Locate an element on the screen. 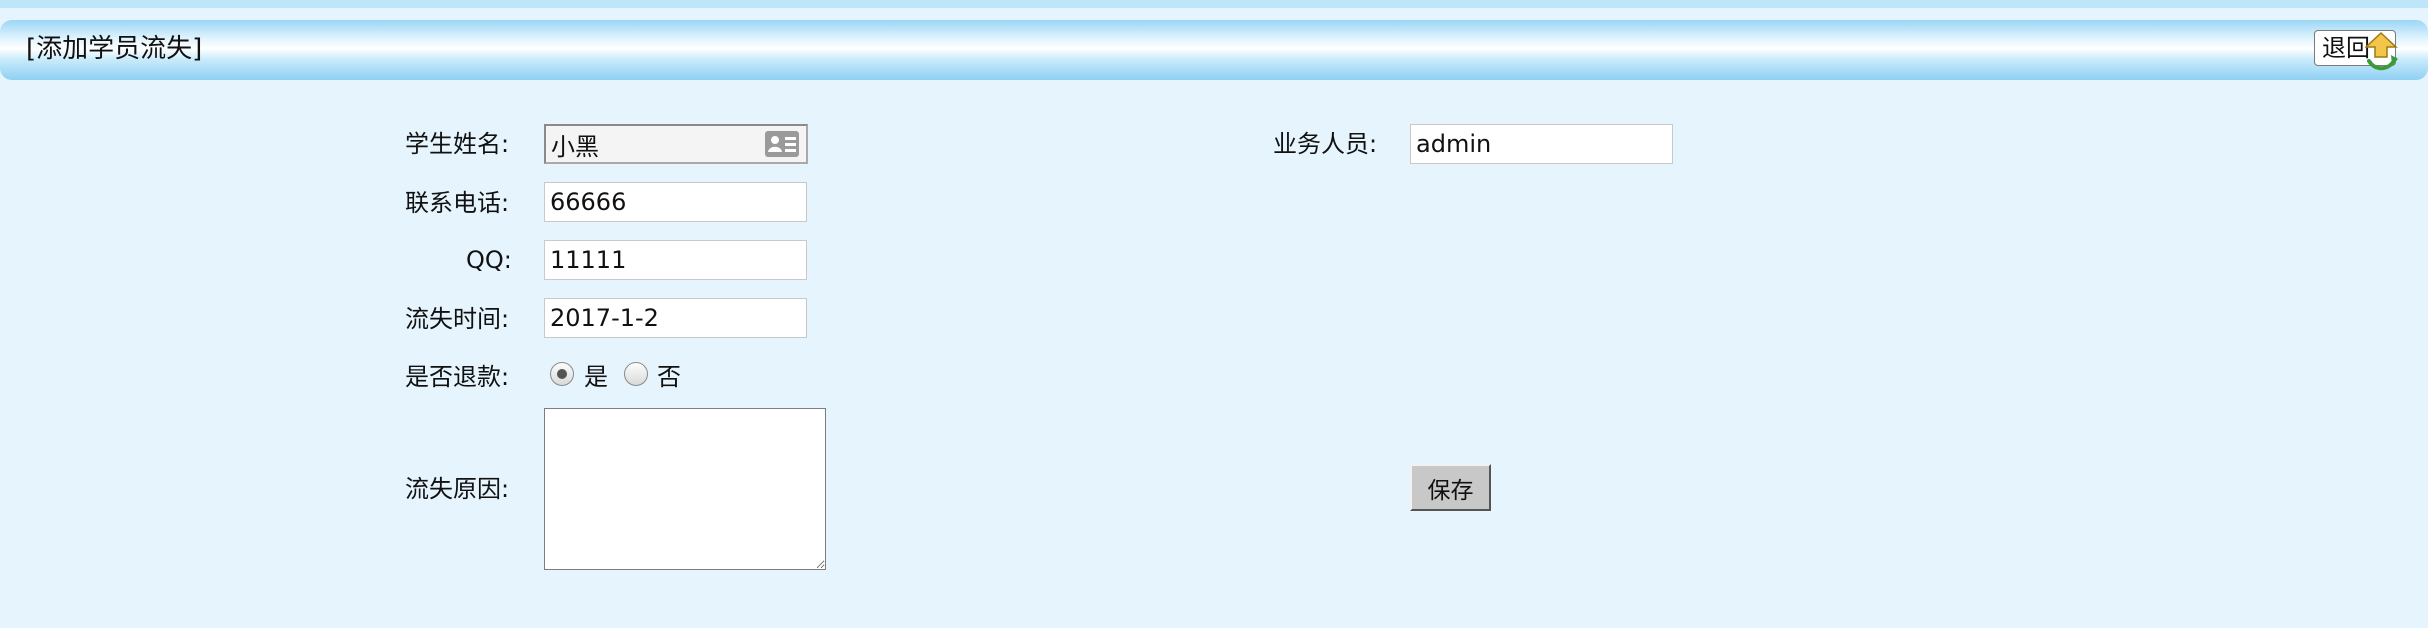 This screenshot has height=628, width=2428. back-button: 退回 is located at coordinates (2356, 50).